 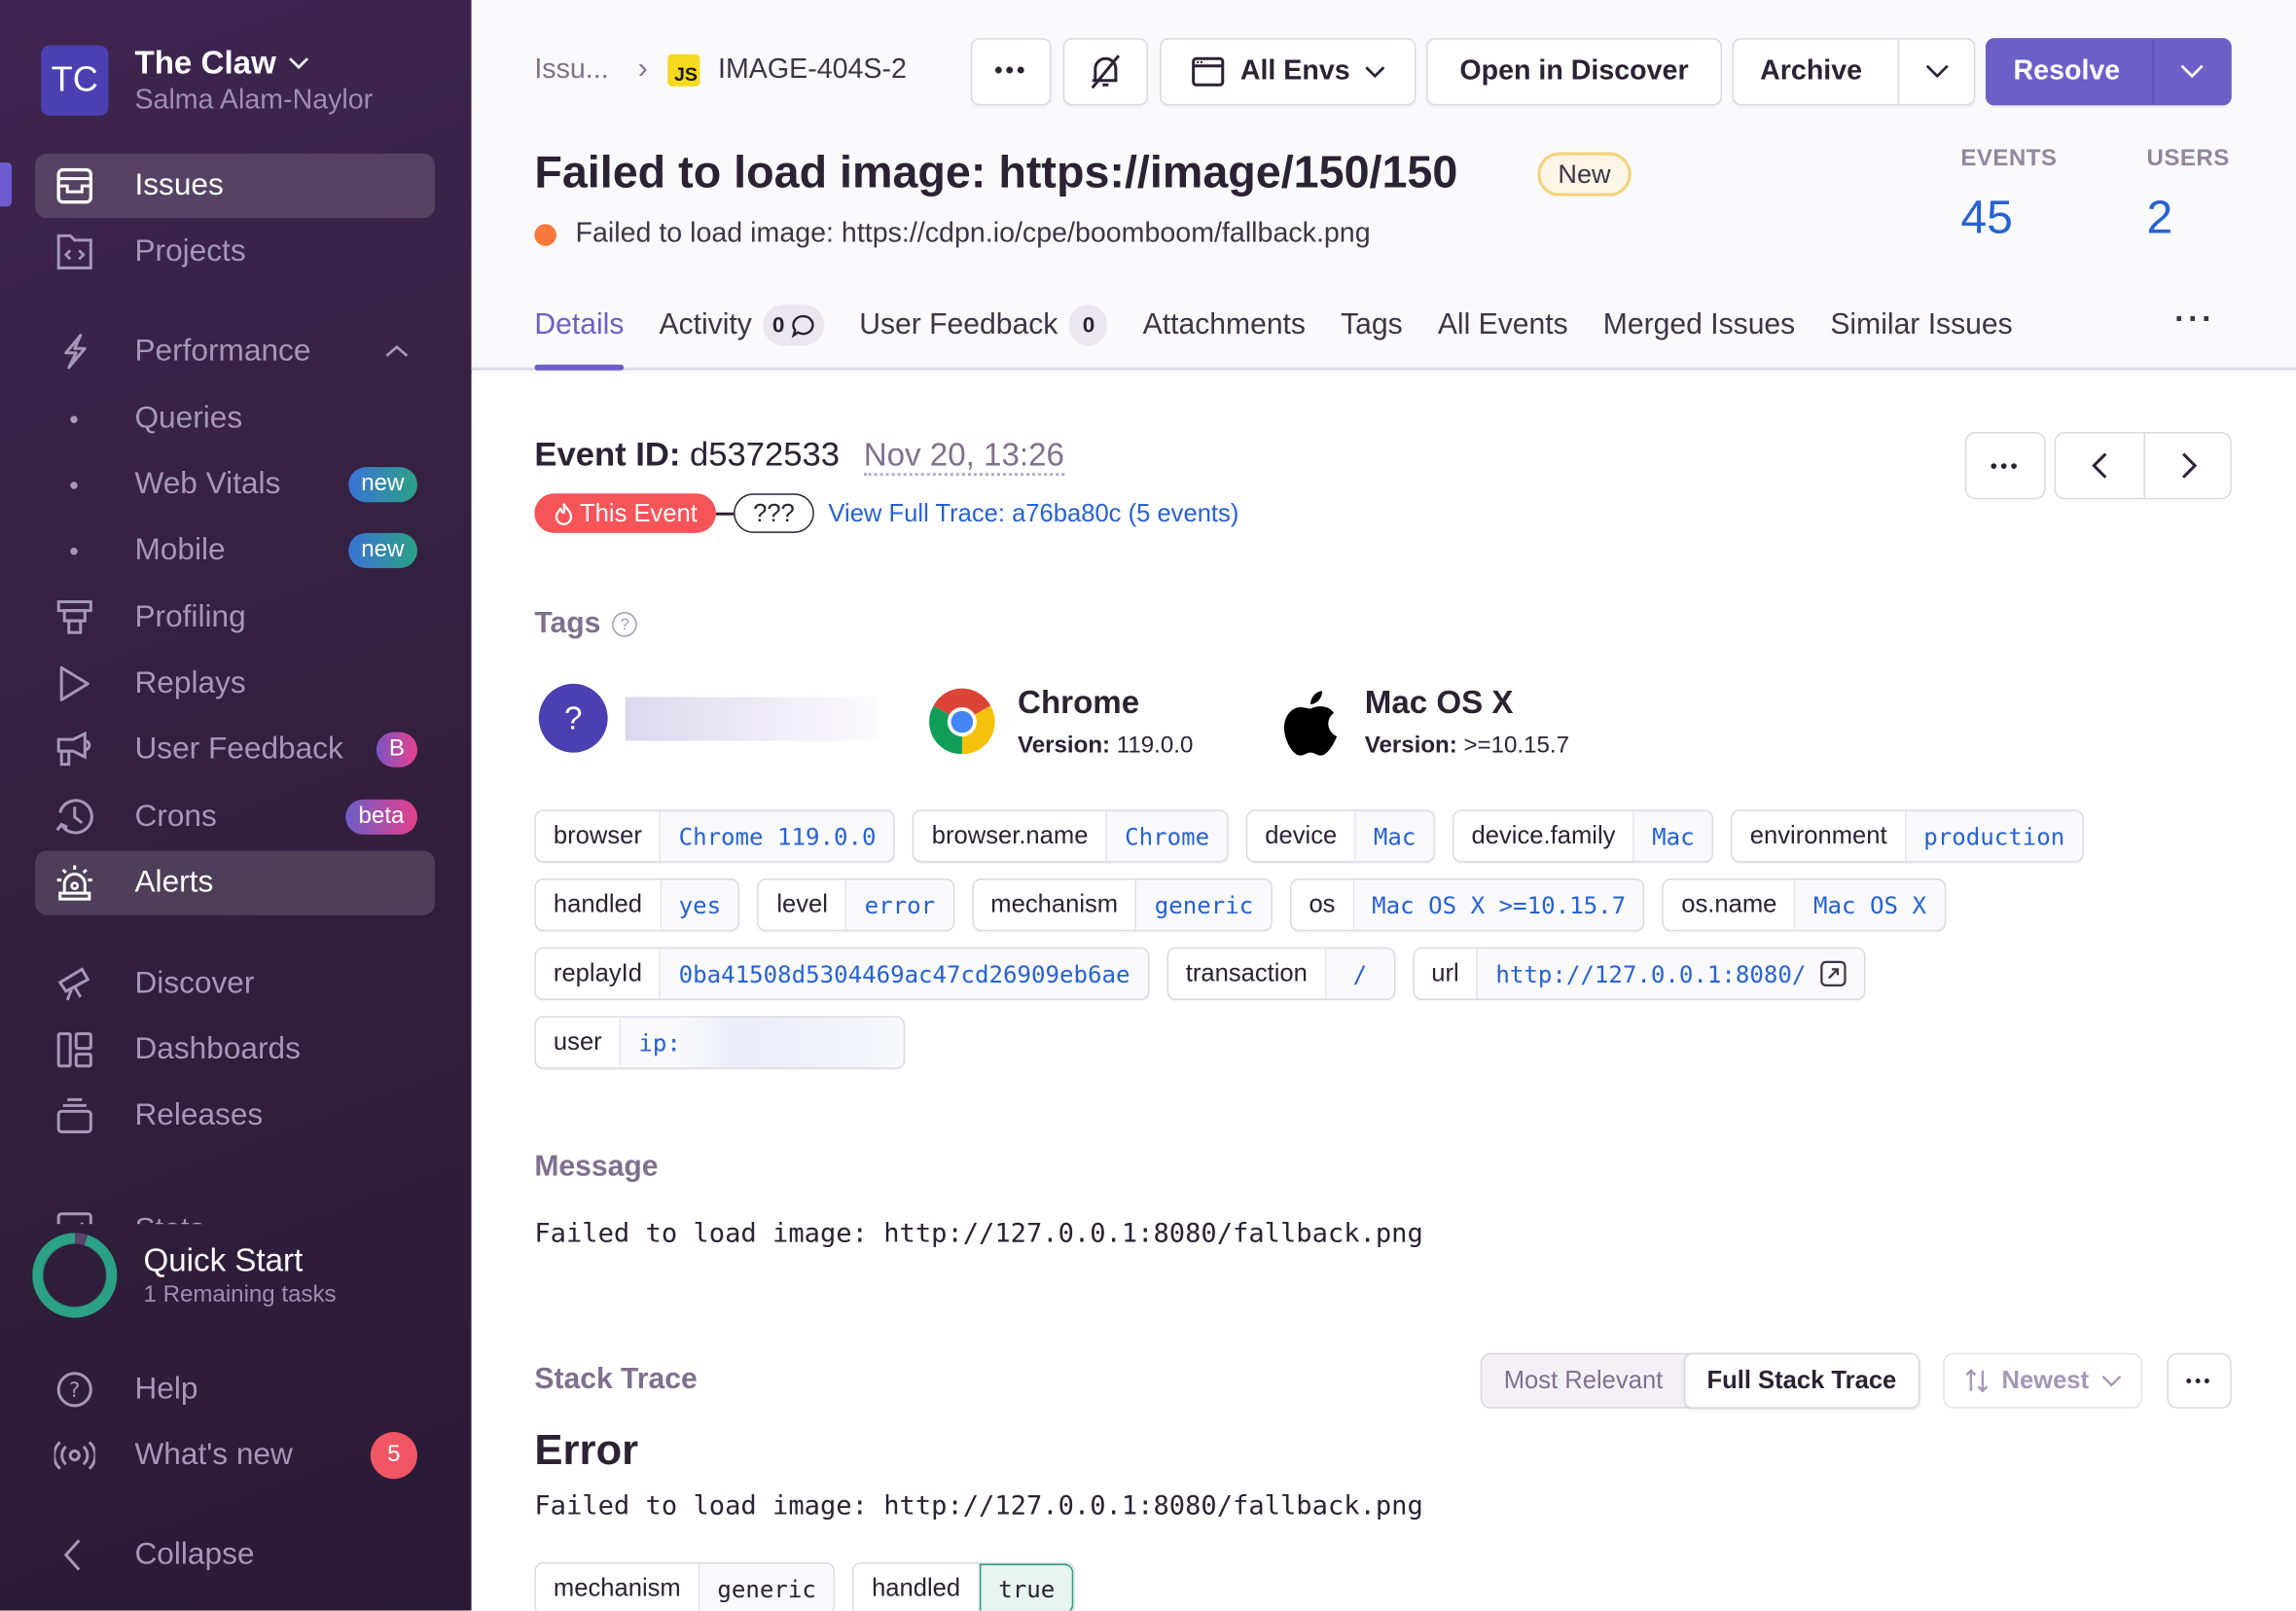 I want to click on crons-icon, so click(x=74, y=817).